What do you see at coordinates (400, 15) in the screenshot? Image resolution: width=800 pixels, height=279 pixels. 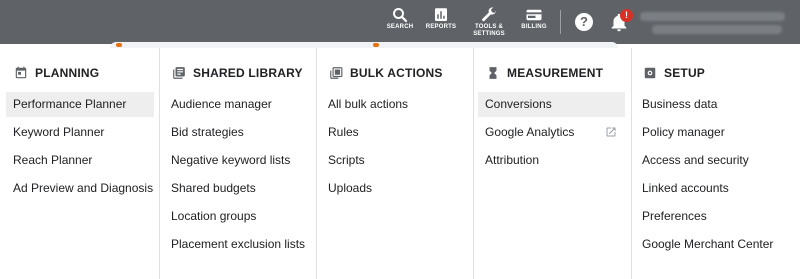 I see `search-icon` at bounding box center [400, 15].